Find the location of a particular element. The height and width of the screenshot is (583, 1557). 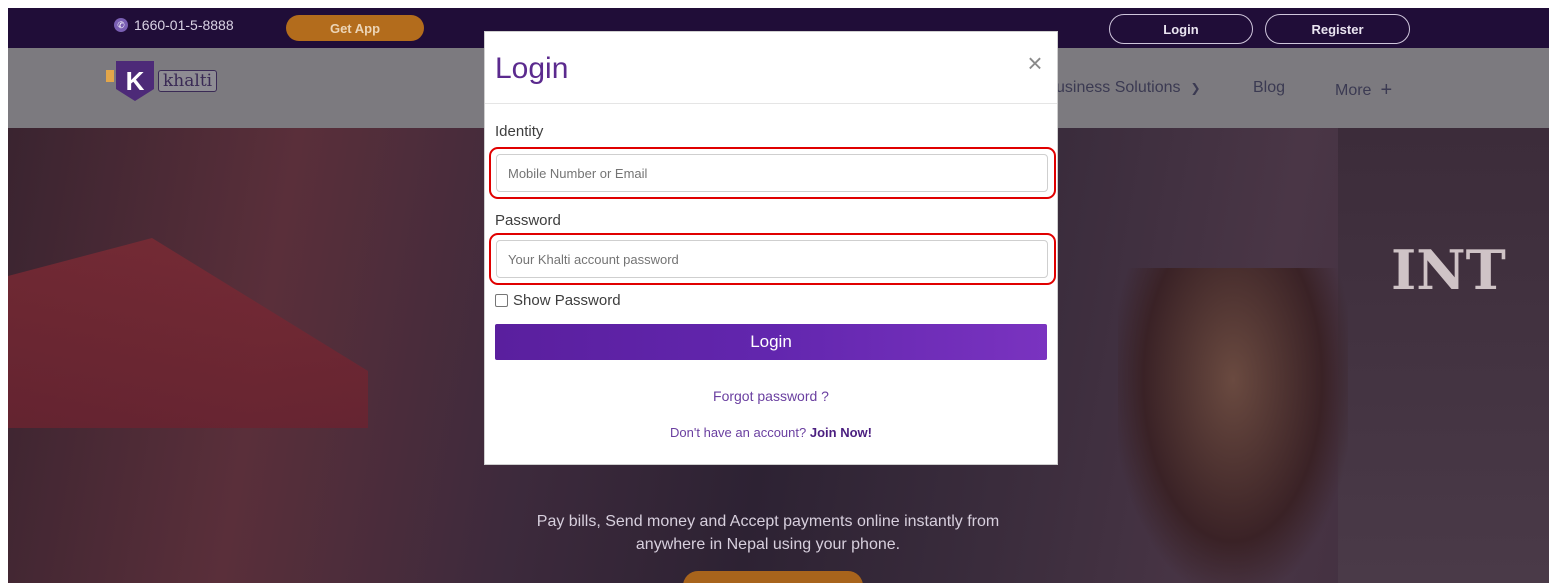

identity-input: Mobile Number or Email is located at coordinates (772, 173).